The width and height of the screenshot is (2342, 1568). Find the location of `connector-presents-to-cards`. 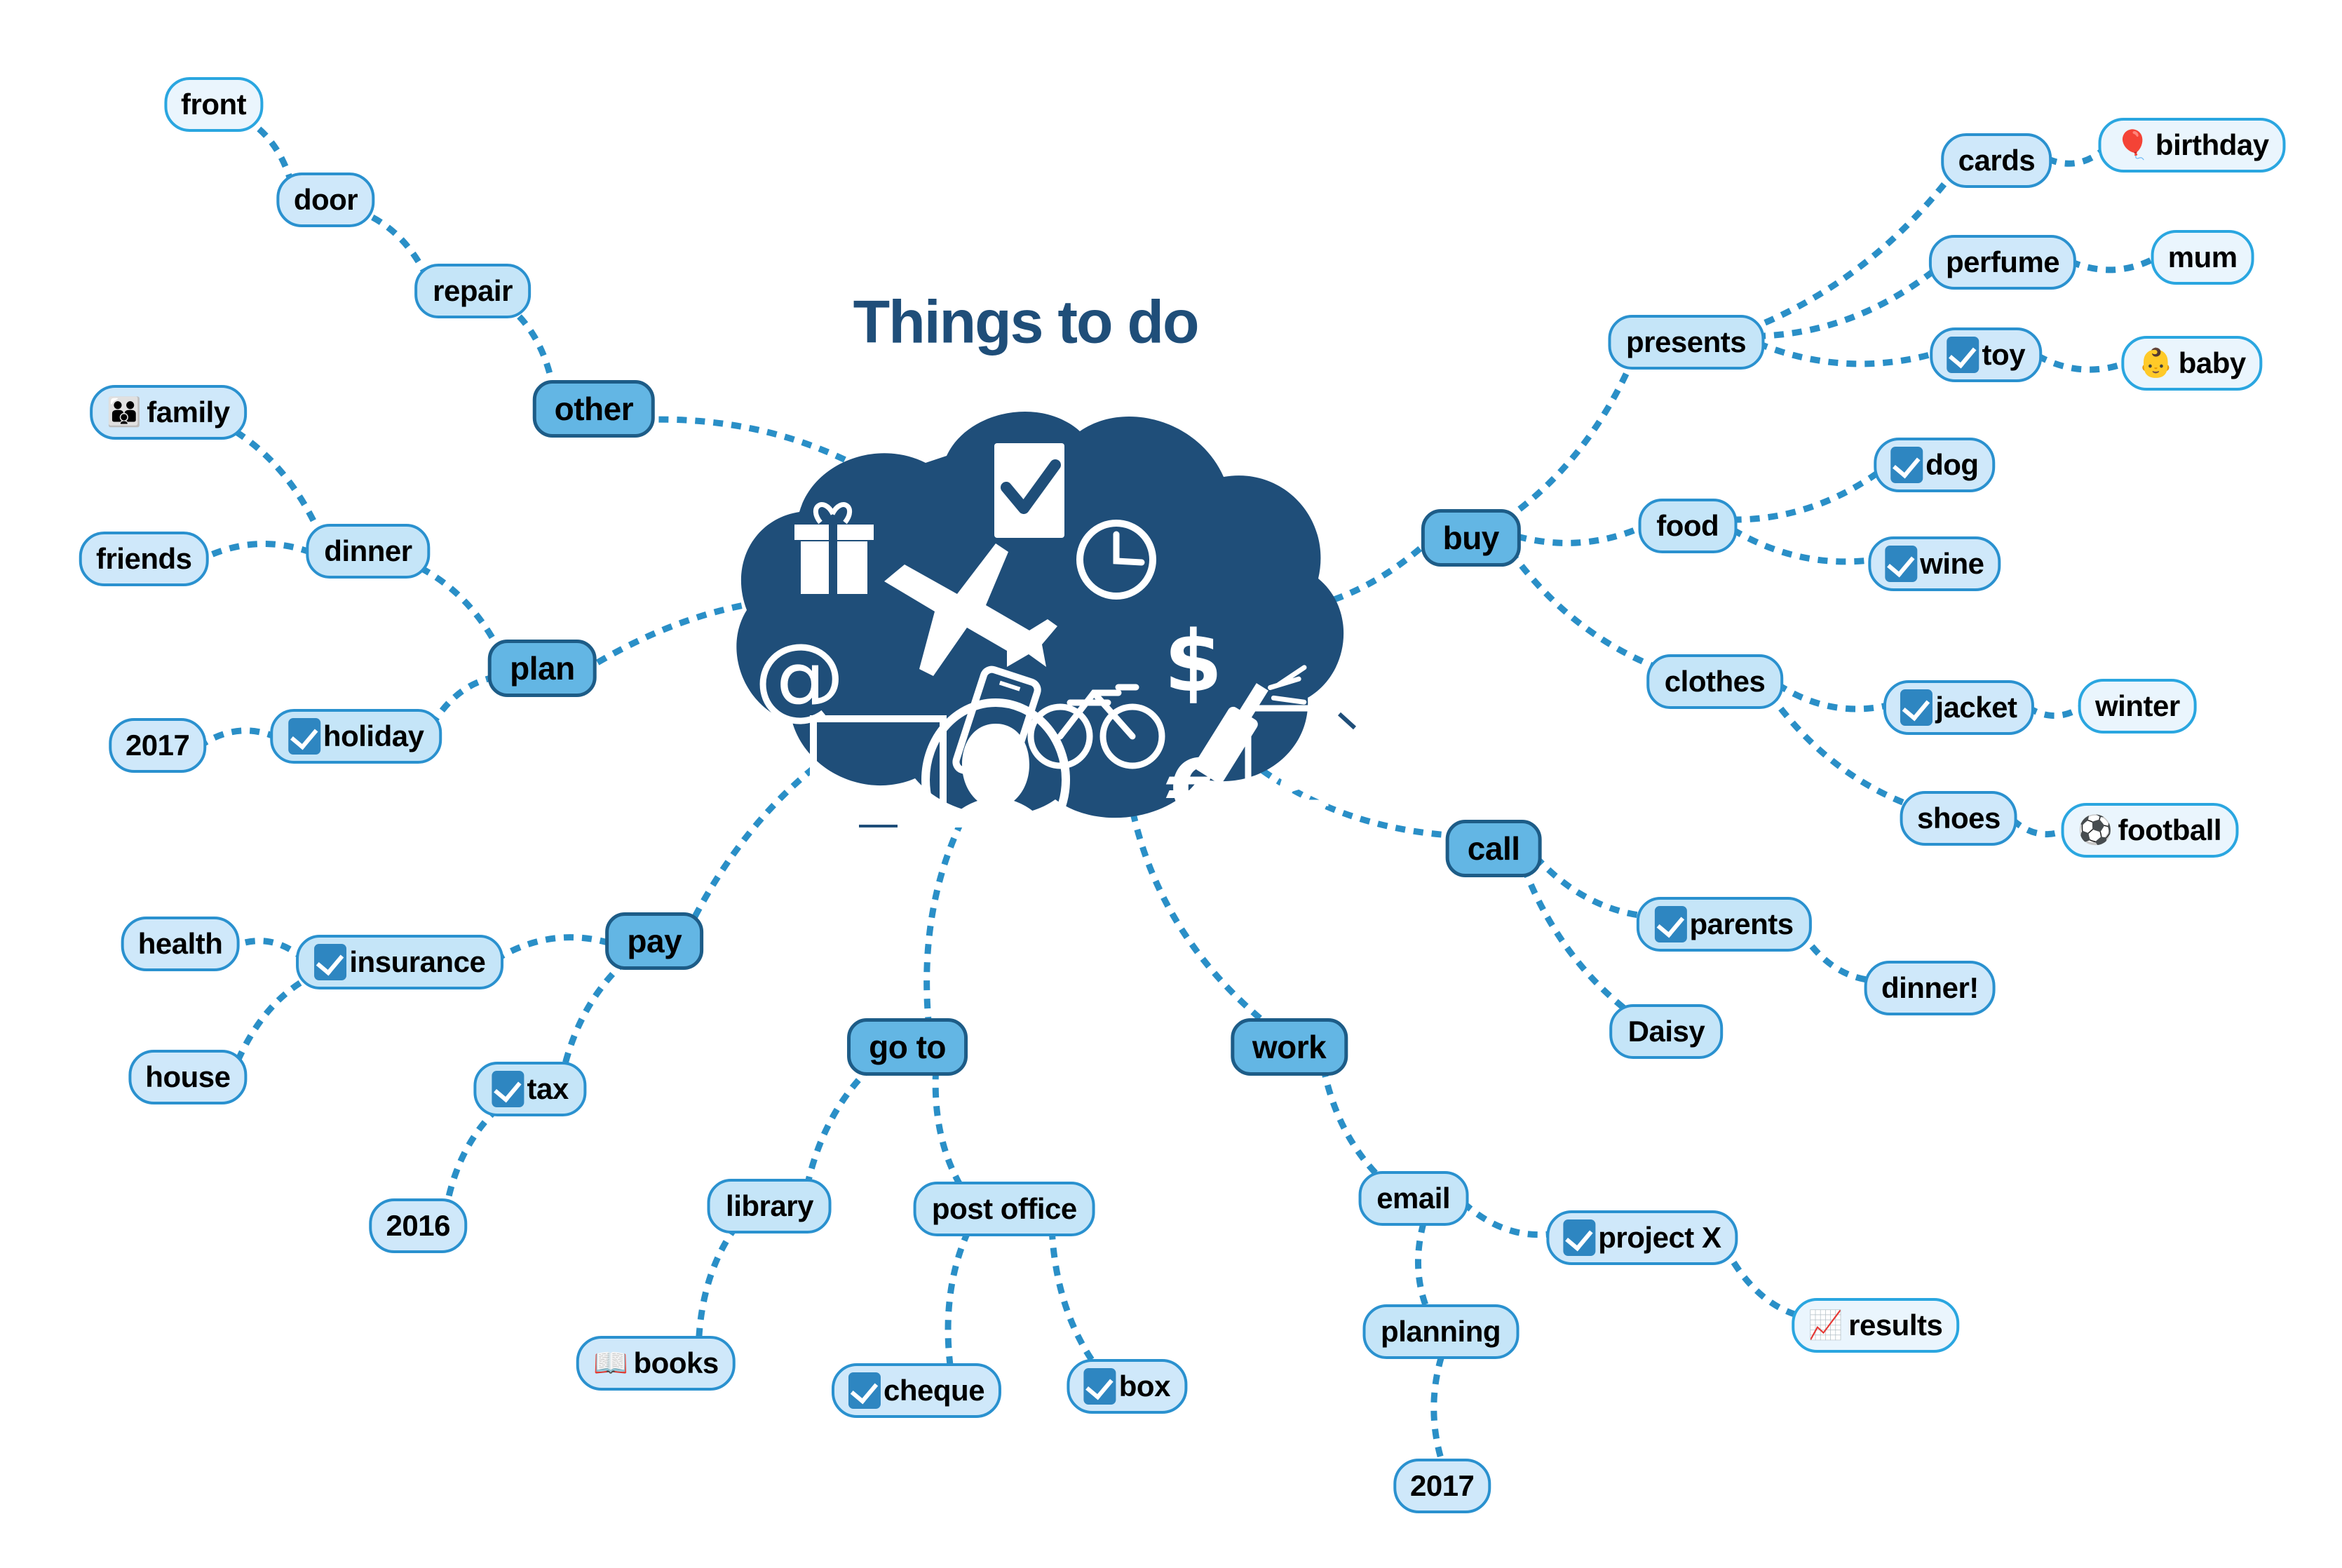

connector-presents-to-cards is located at coordinates (1851, 252).